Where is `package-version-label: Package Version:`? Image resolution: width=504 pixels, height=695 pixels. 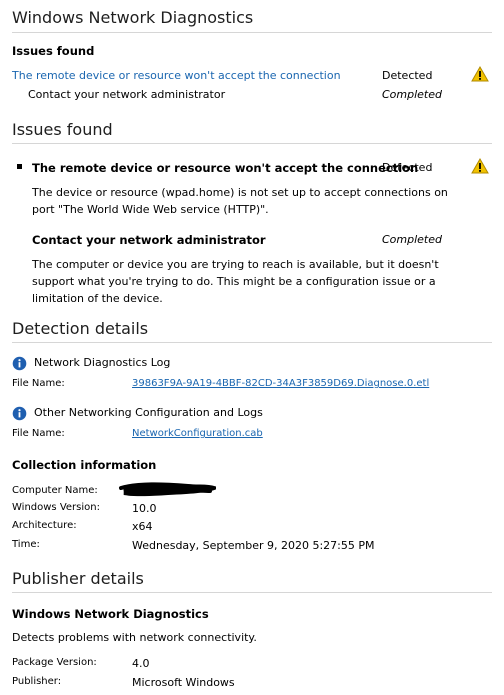
package-version-label: Package Version: is located at coordinates (54, 662).